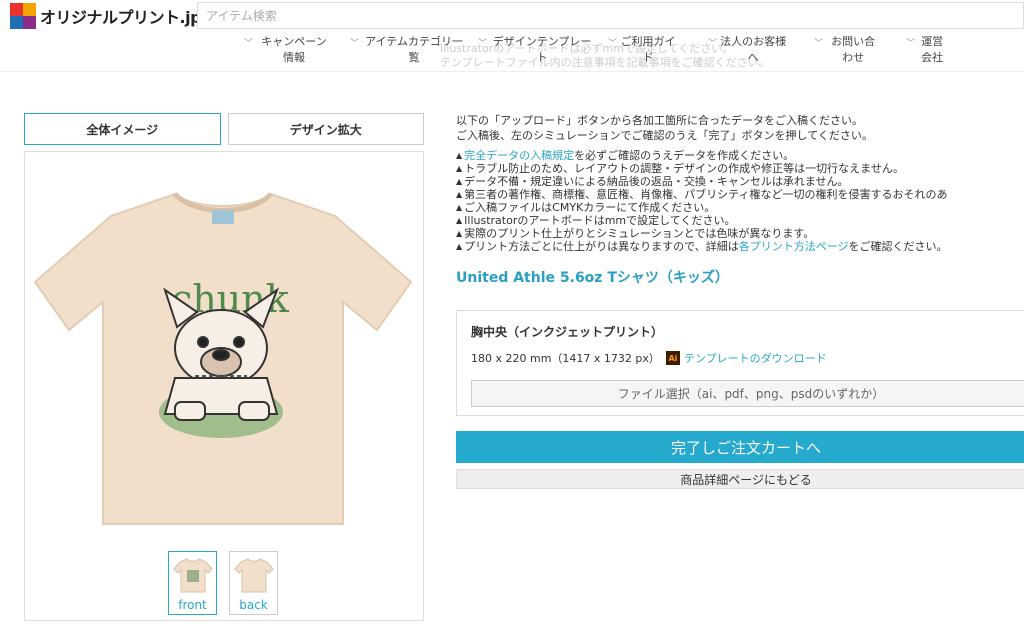  I want to click on thumb-front: front, so click(192, 583).